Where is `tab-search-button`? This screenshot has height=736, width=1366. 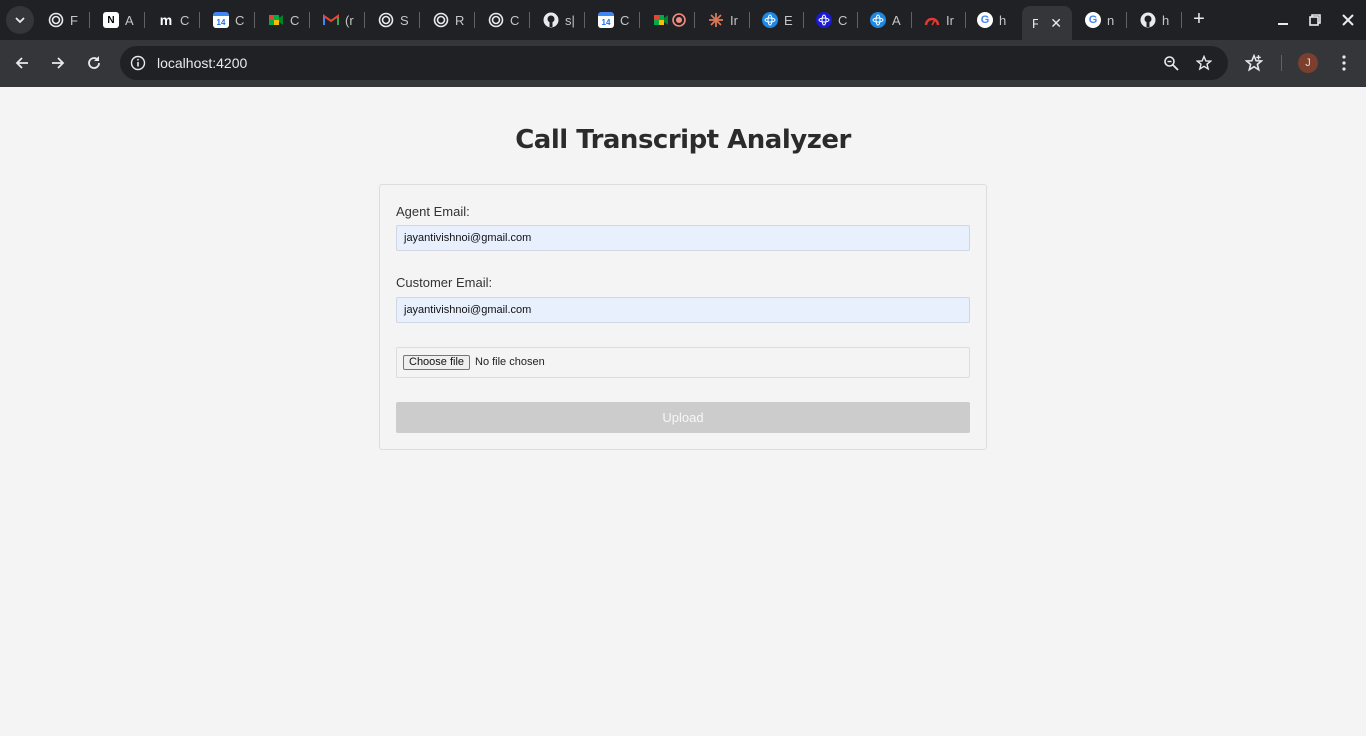 tab-search-button is located at coordinates (20, 20).